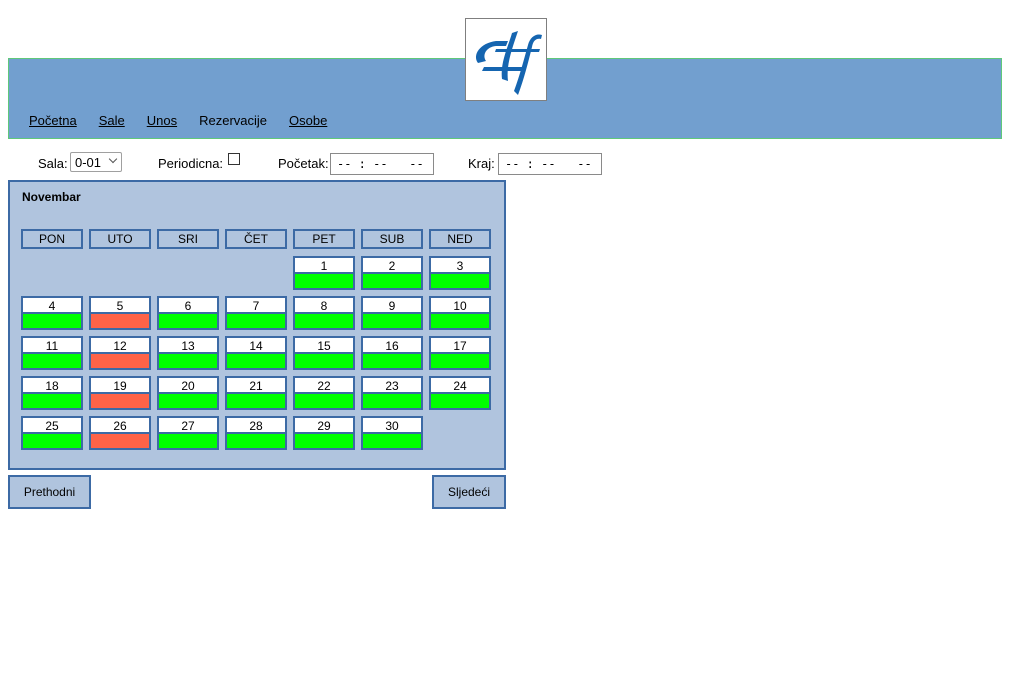  What do you see at coordinates (550, 164) in the screenshot?
I see `kraj-time-input: -- : -- --` at bounding box center [550, 164].